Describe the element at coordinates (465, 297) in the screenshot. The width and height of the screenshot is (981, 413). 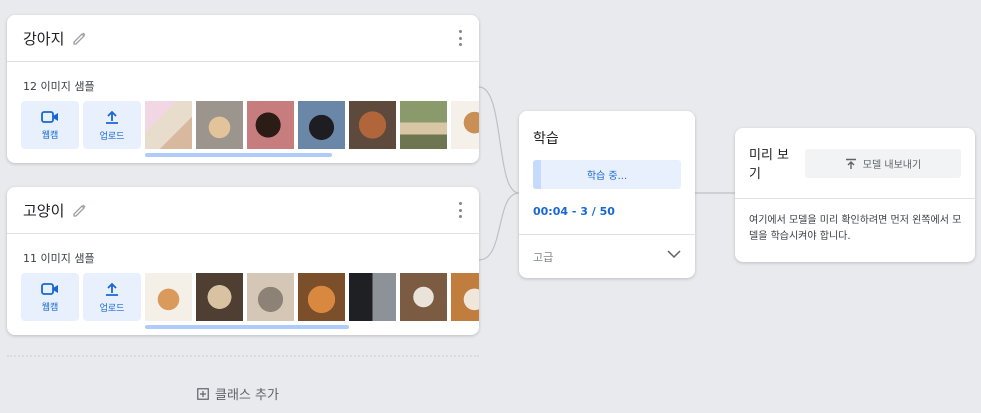
I see `orange-white-cat-thumbnail` at that location.